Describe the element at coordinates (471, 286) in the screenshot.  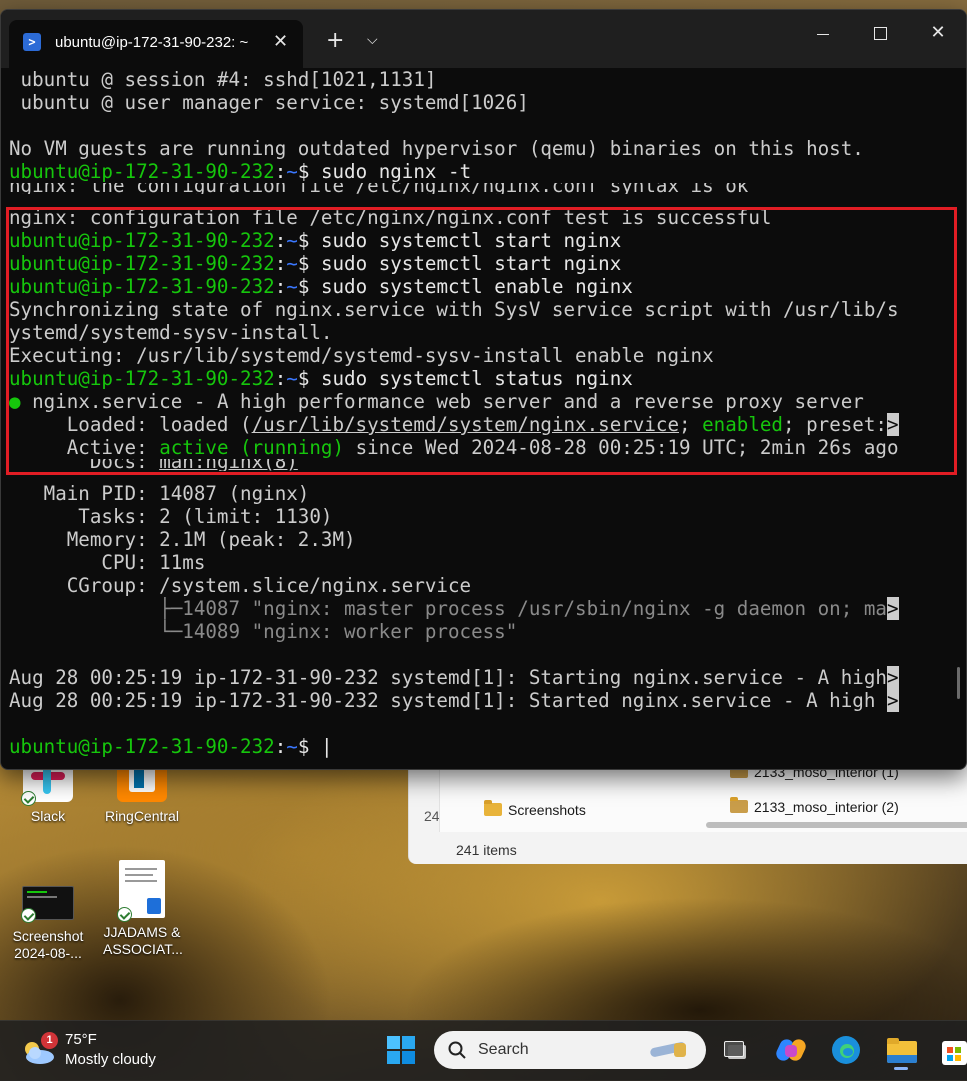
I see `command-text: sudo systemctl enable nginx` at that location.